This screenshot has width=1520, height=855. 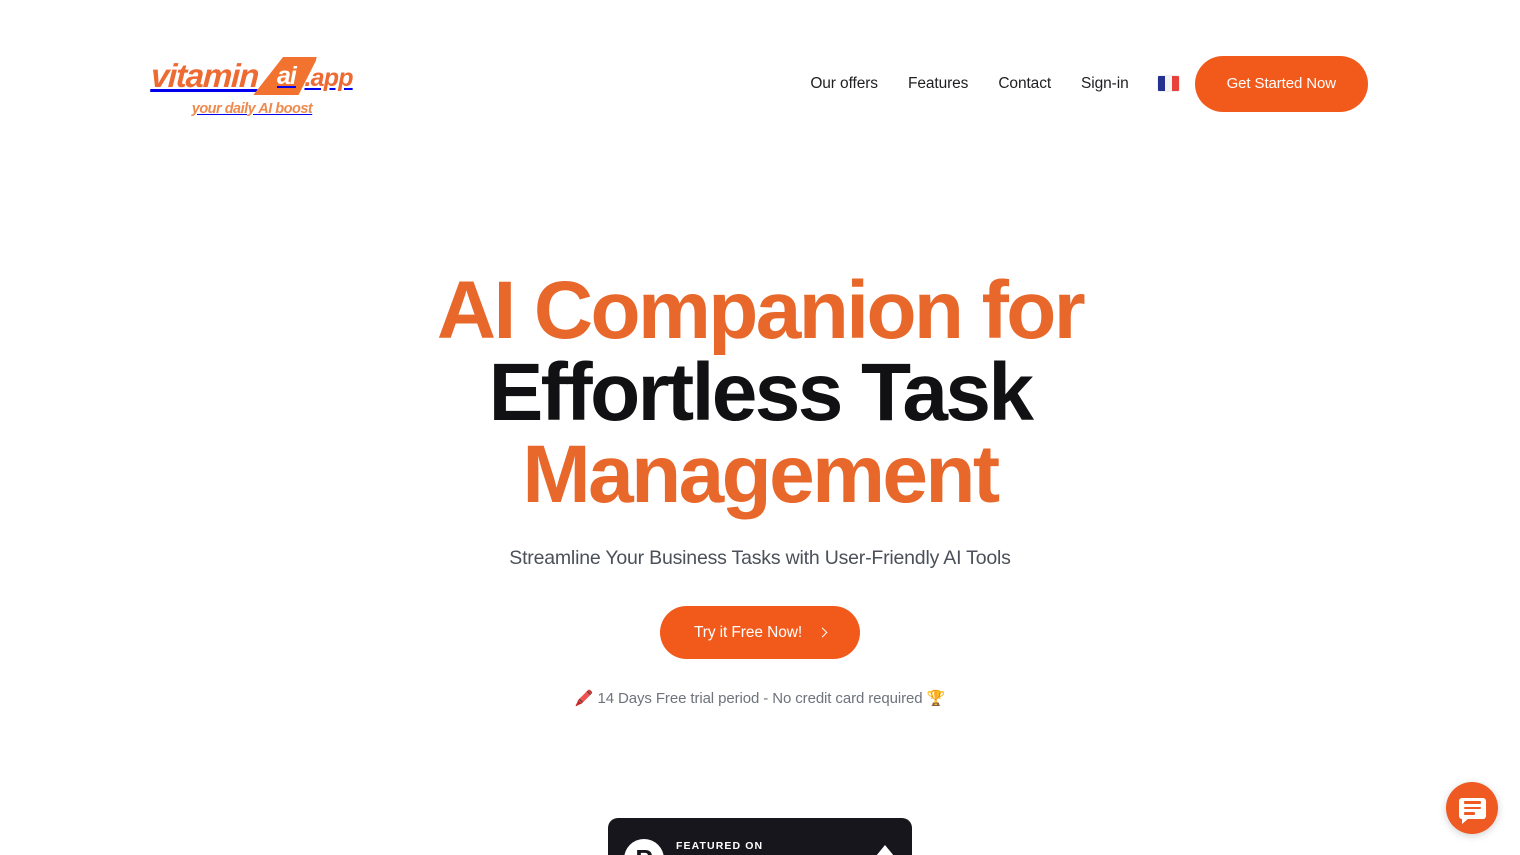 I want to click on try-it-free-button: Try it Free Now!, so click(x=760, y=632).